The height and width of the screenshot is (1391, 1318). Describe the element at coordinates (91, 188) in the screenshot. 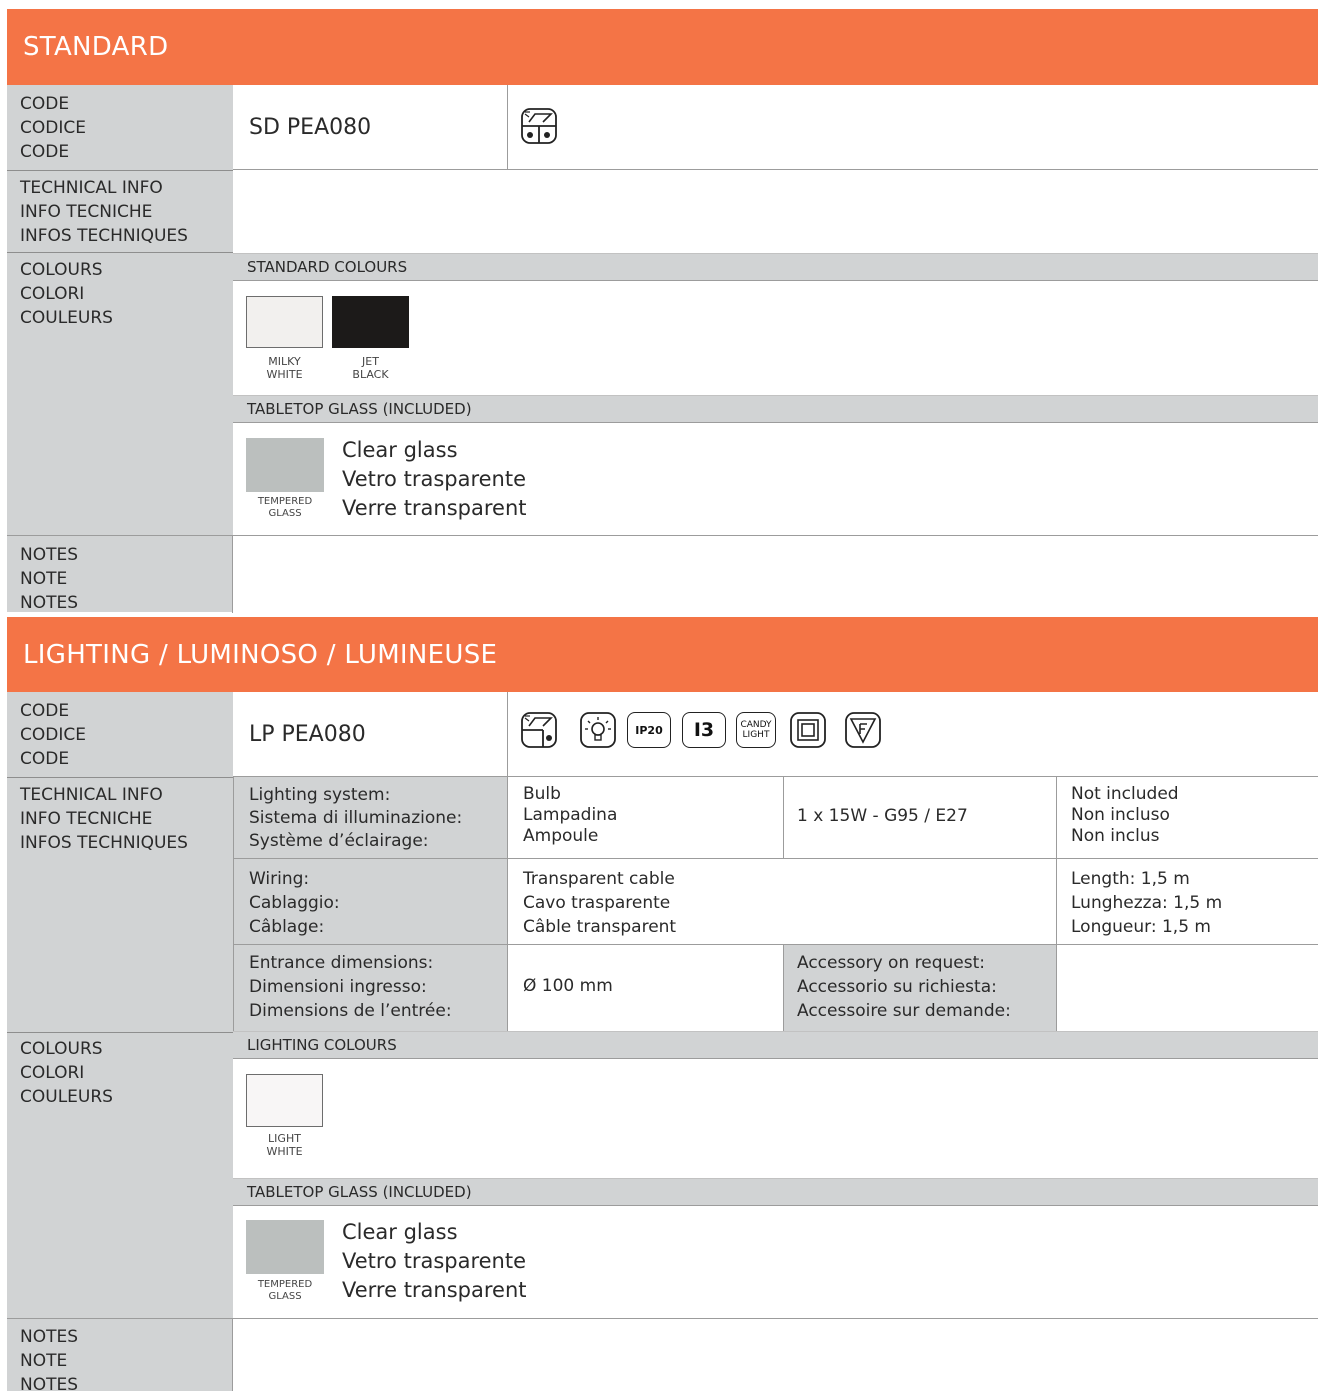

I see `tech-label-en: TECHNICAL INFO` at that location.